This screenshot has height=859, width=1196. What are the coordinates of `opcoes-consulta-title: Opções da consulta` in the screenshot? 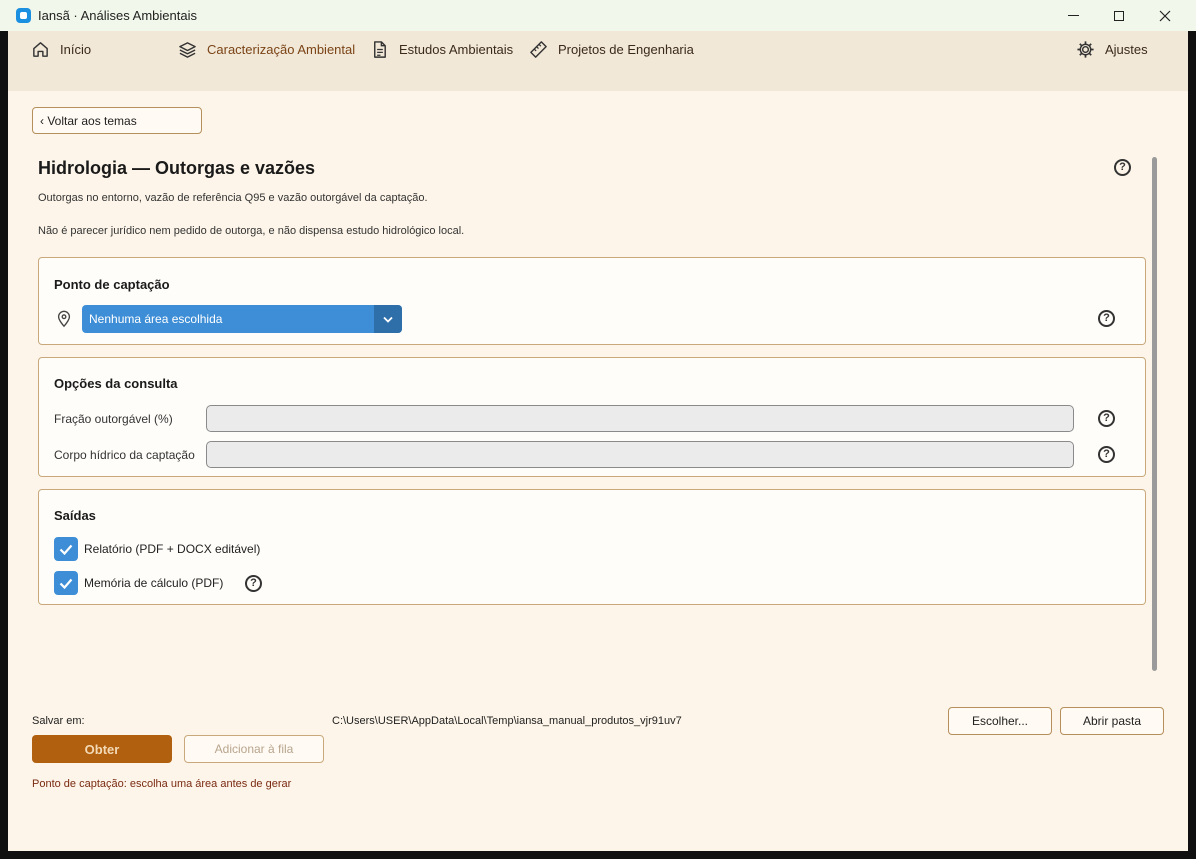 It's located at (116, 383).